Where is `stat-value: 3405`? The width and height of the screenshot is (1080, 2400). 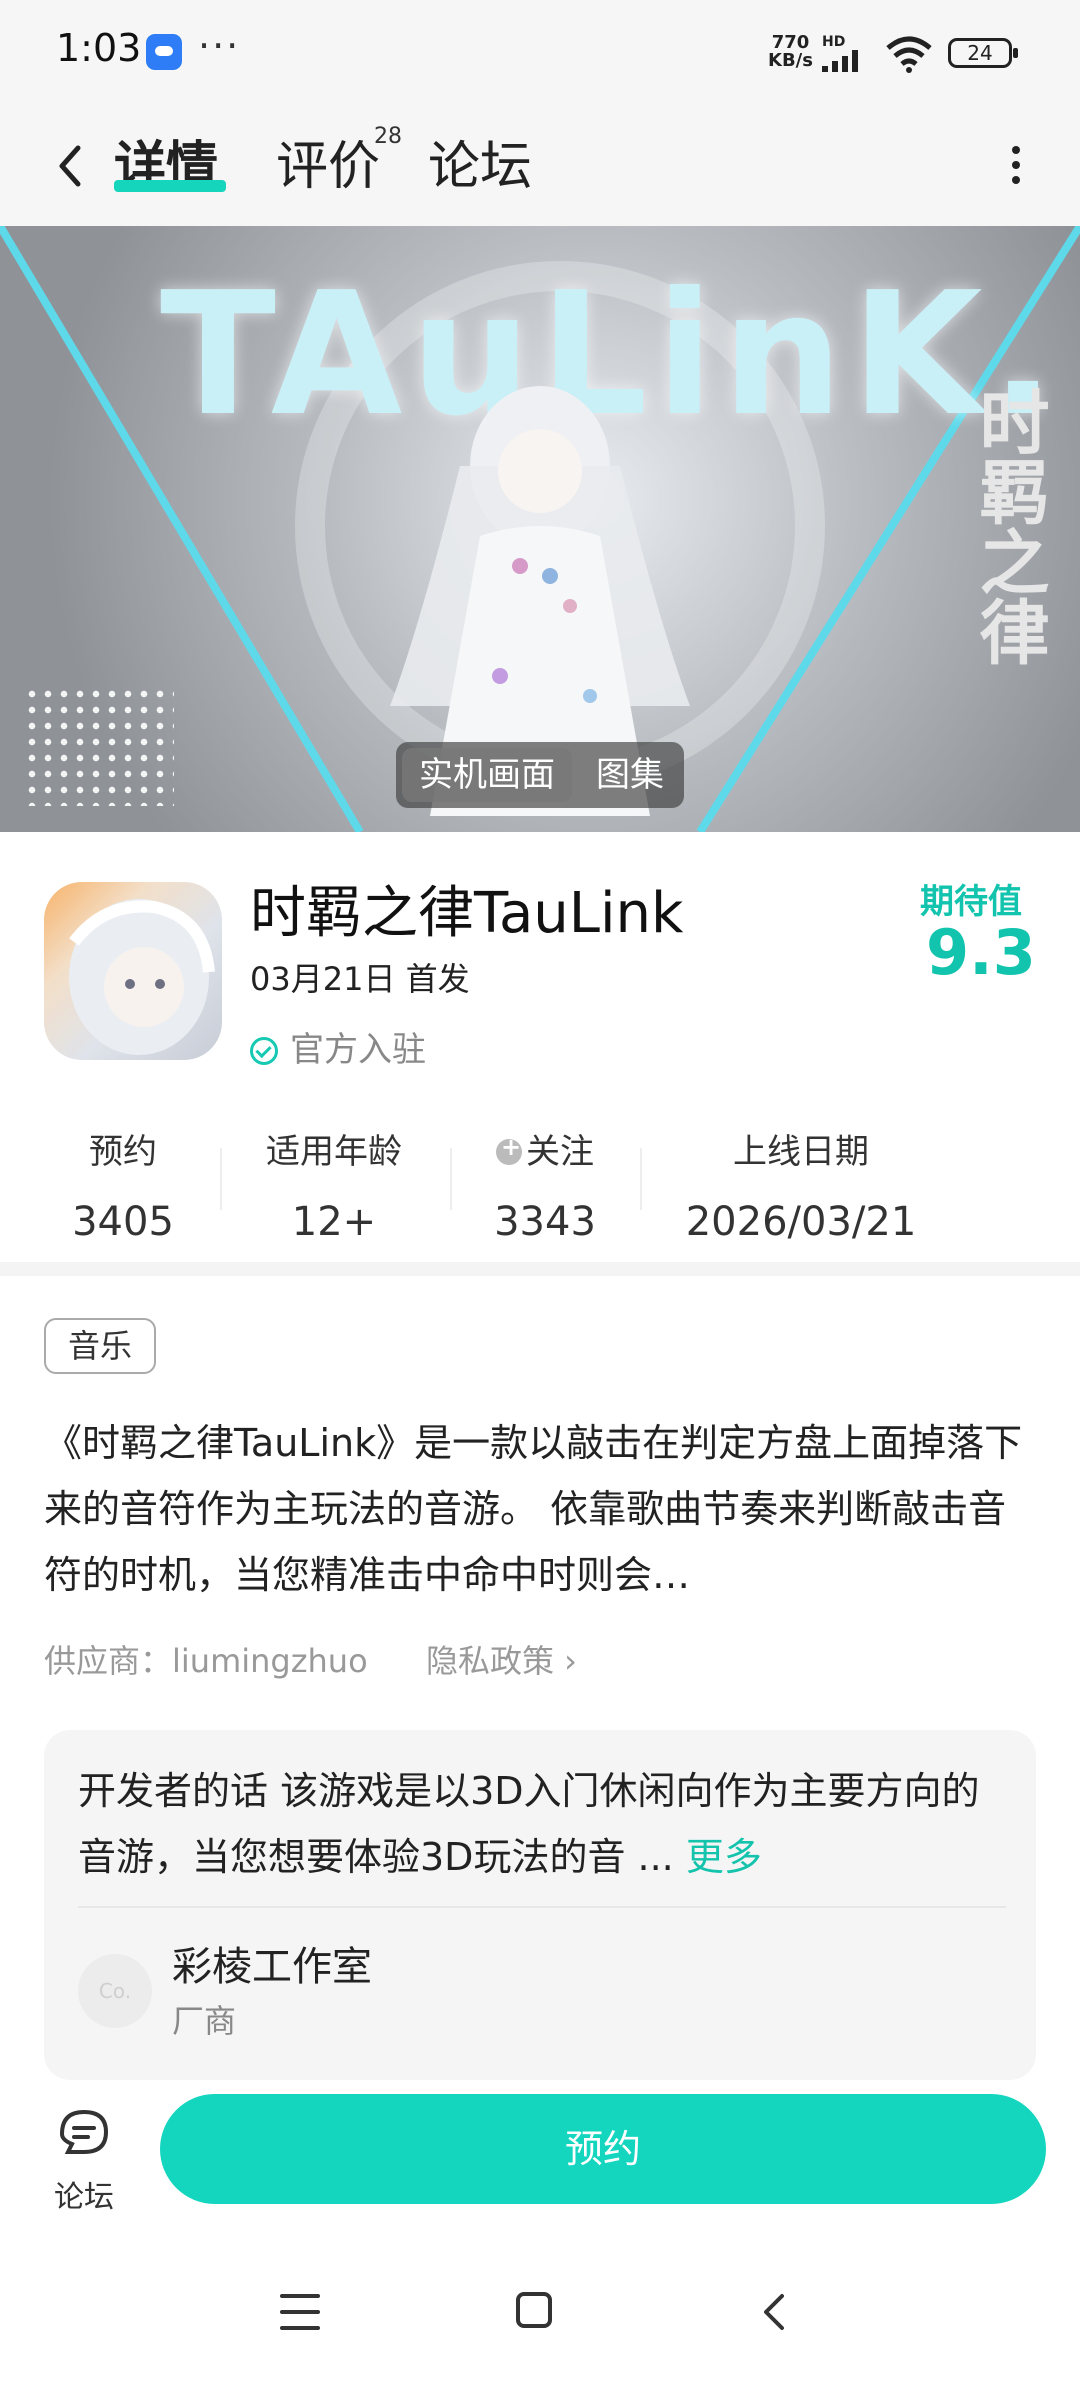 stat-value: 3405 is located at coordinates (123, 1222).